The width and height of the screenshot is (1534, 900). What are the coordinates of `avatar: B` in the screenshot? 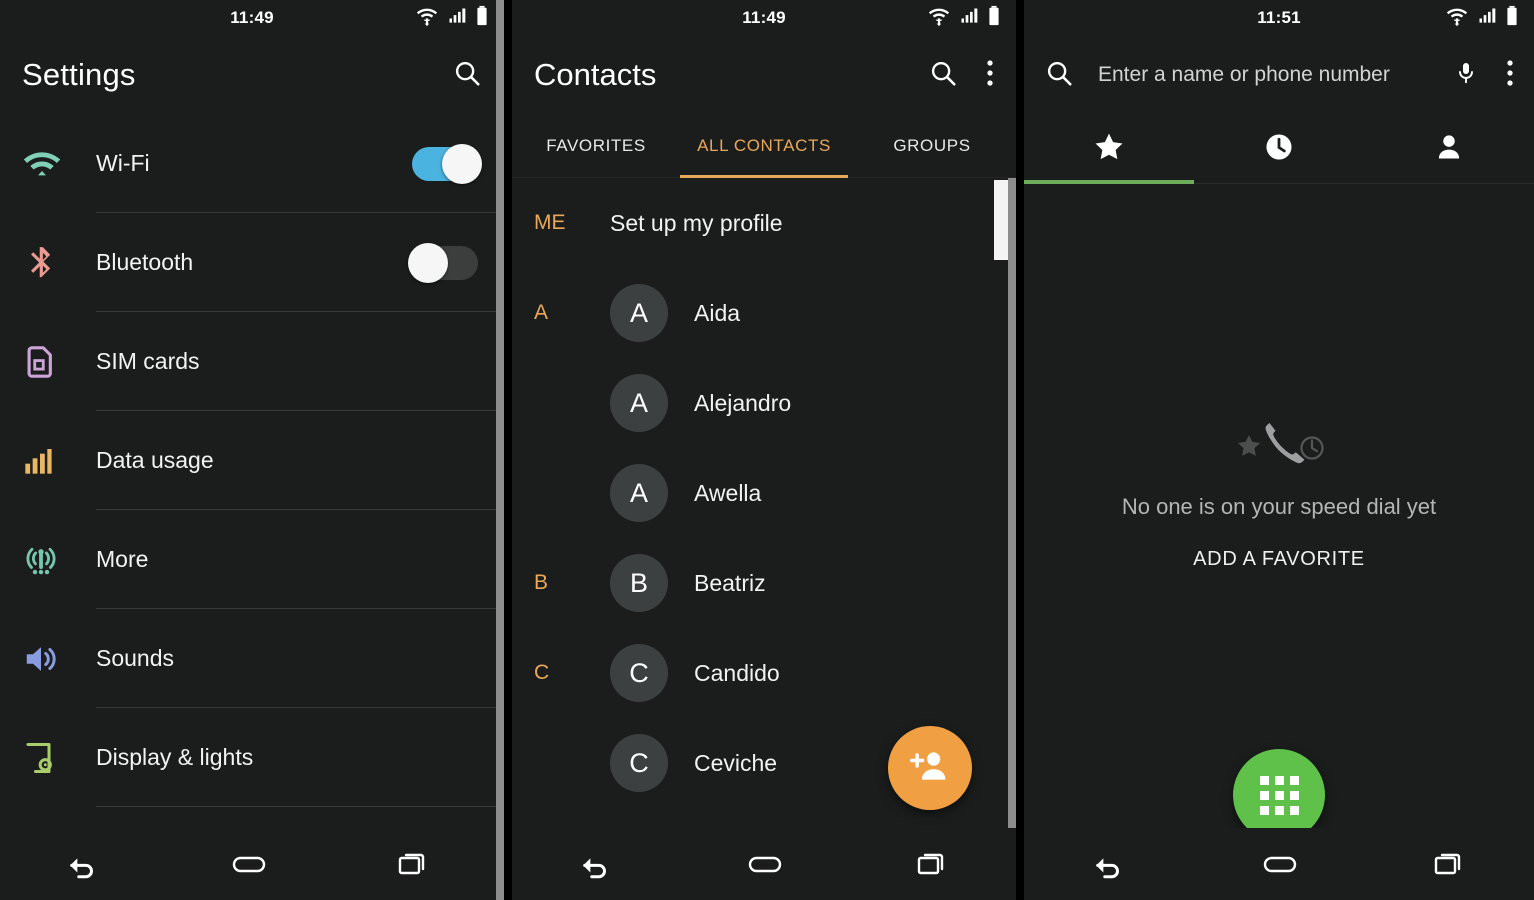 It's located at (639, 583).